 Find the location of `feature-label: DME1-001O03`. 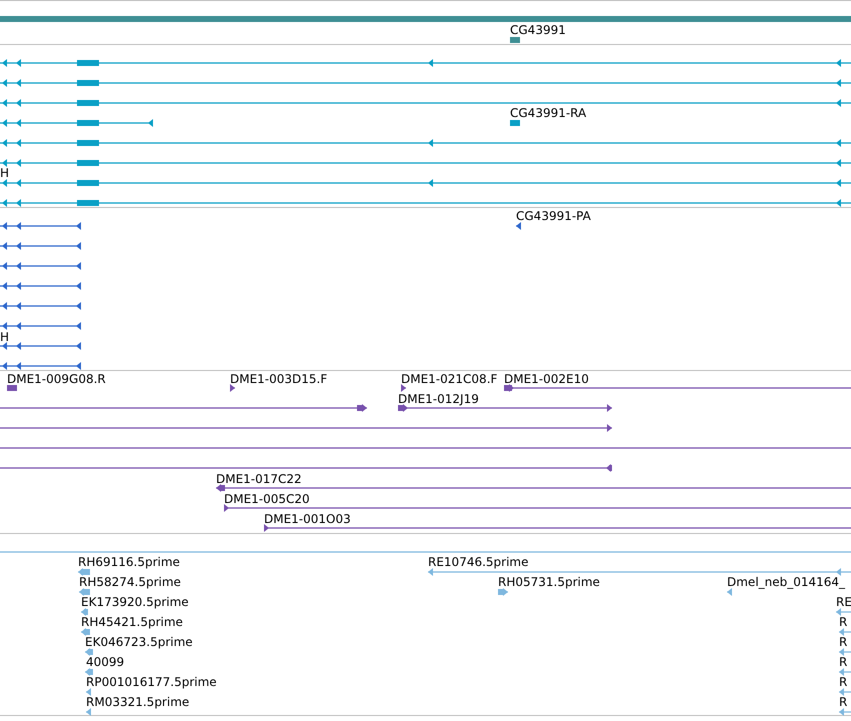

feature-label: DME1-001O03 is located at coordinates (307, 519).